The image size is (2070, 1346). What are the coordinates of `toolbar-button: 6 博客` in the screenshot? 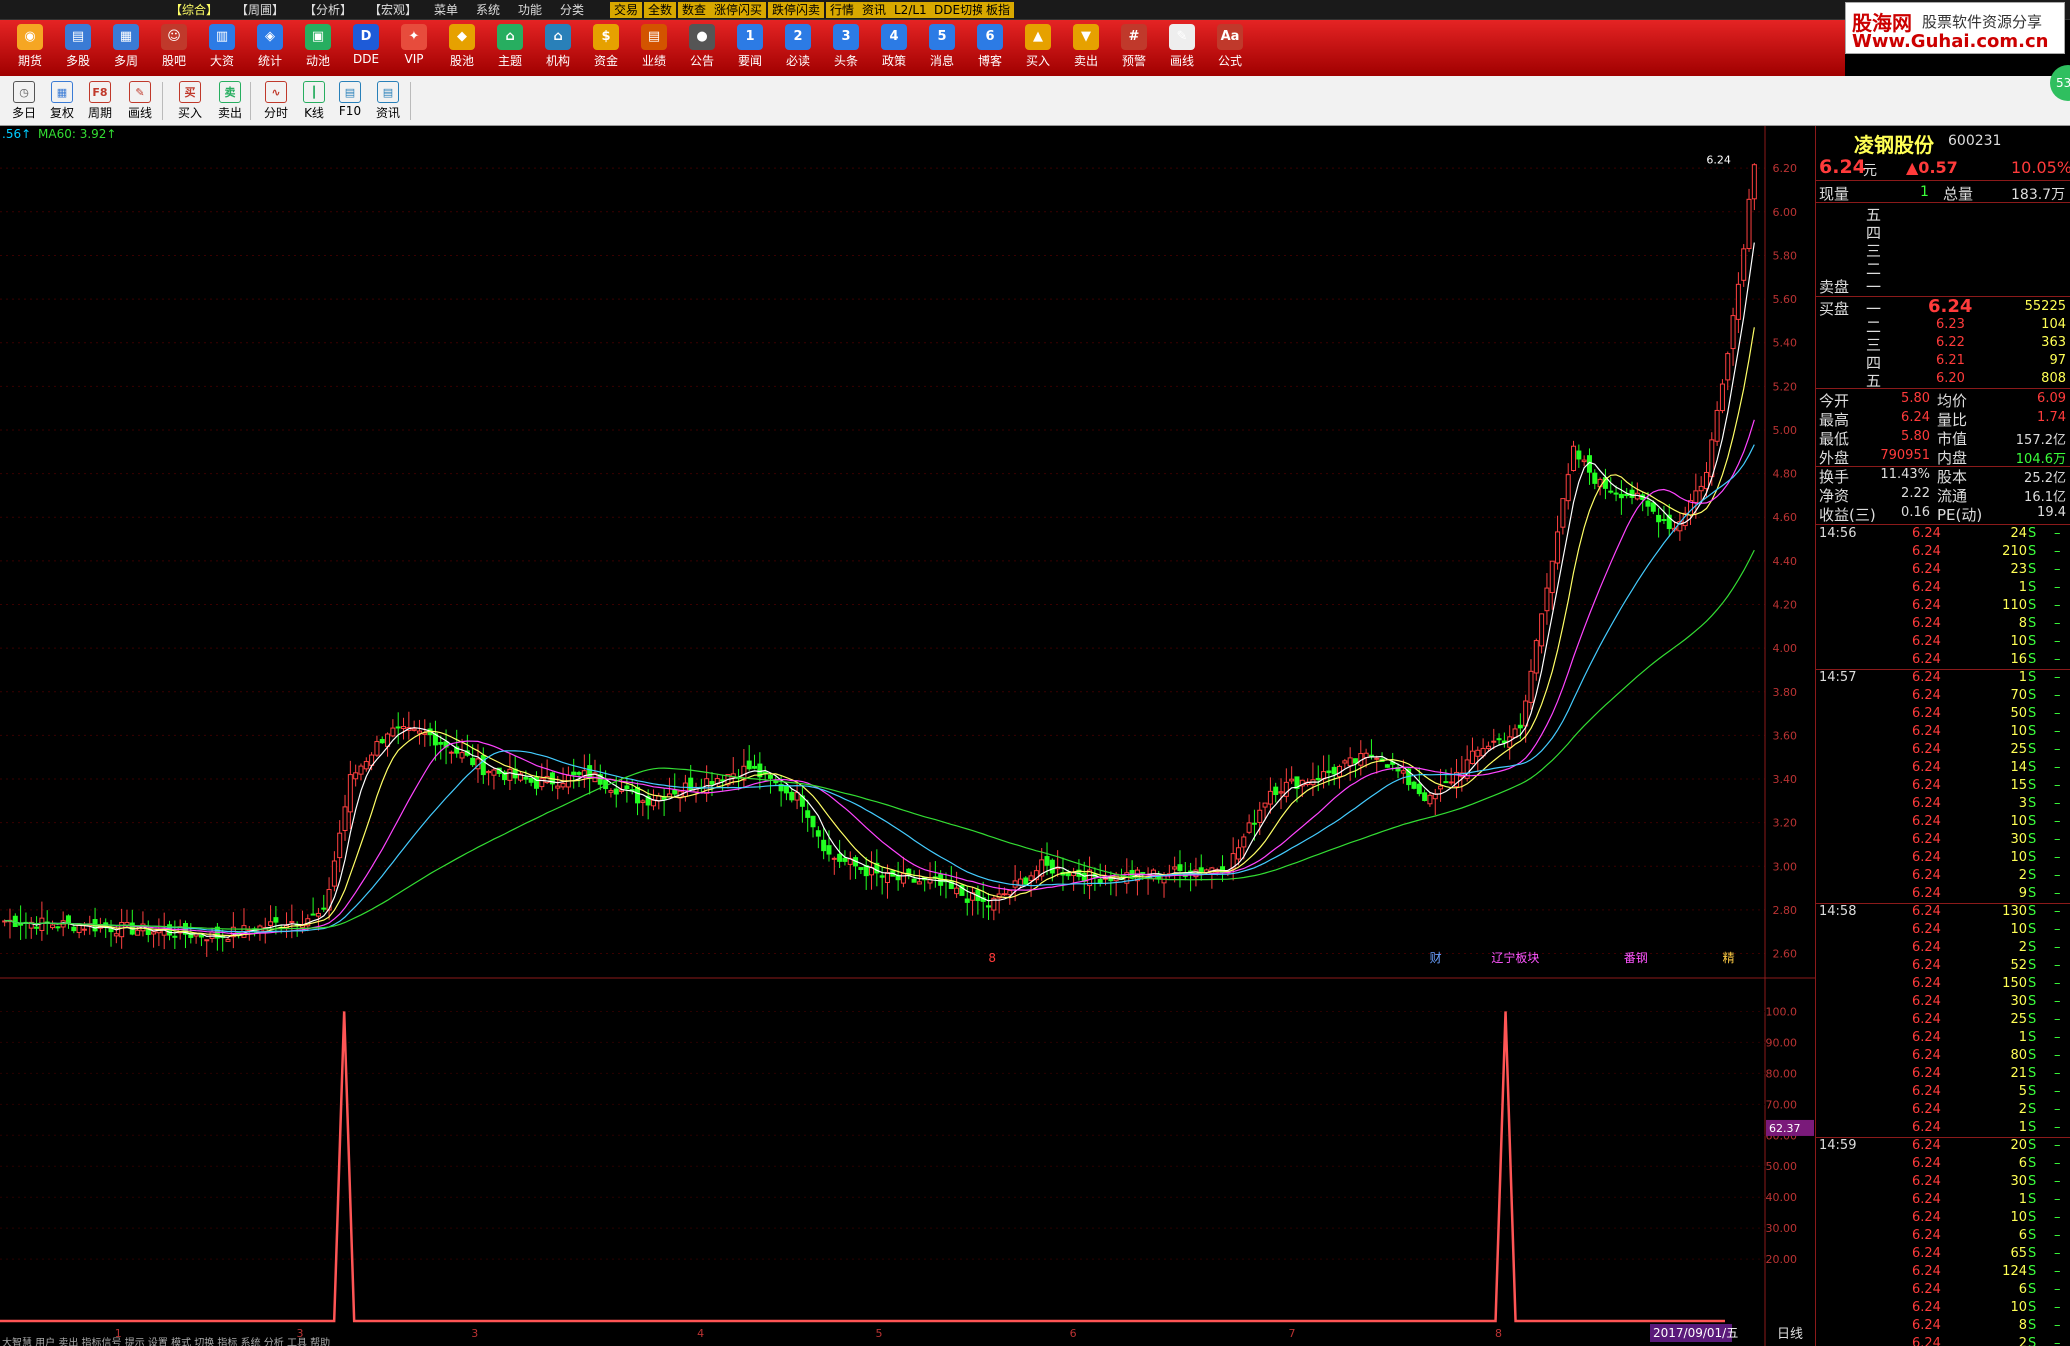 It's located at (990, 48).